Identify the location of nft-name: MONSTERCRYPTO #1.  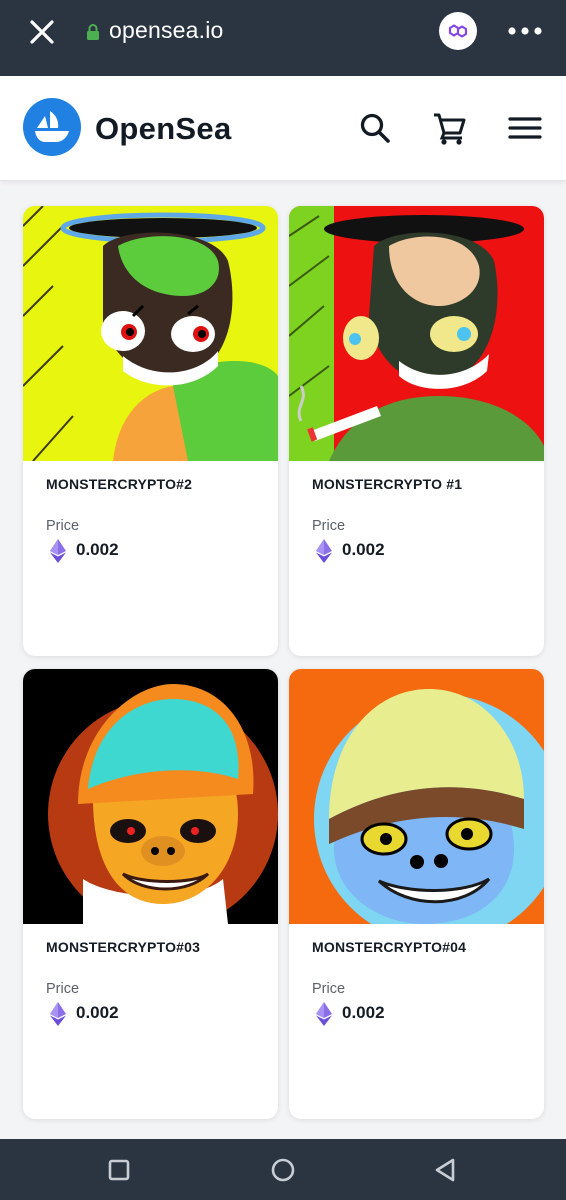
(387, 484).